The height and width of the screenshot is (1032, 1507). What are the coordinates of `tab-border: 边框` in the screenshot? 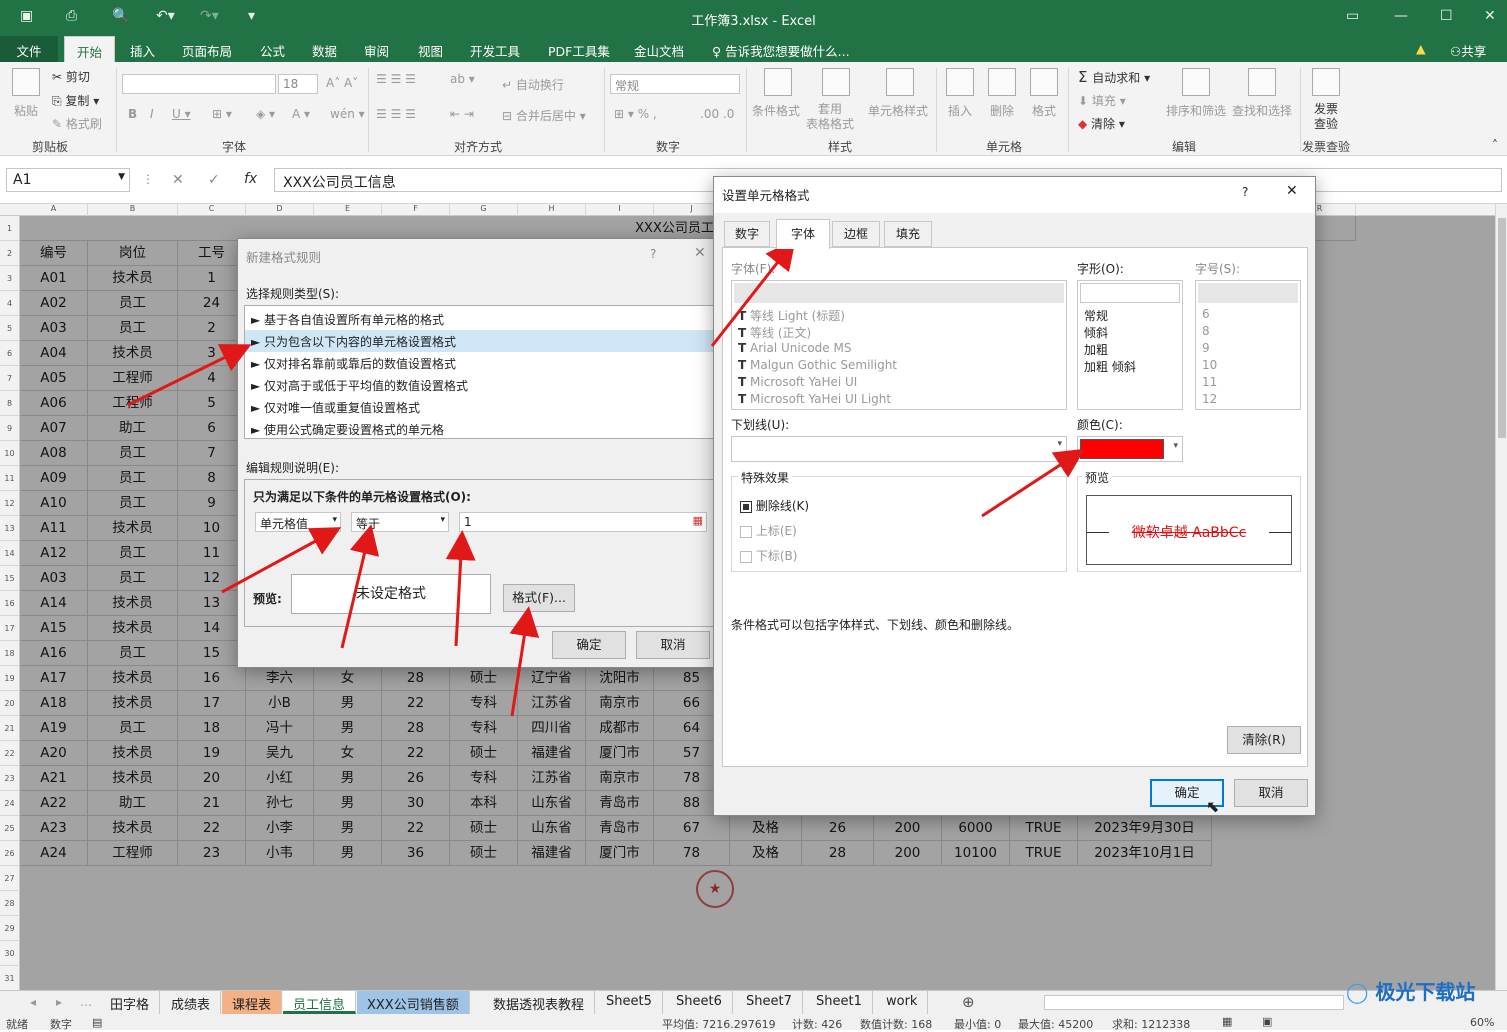 It's located at (856, 234).